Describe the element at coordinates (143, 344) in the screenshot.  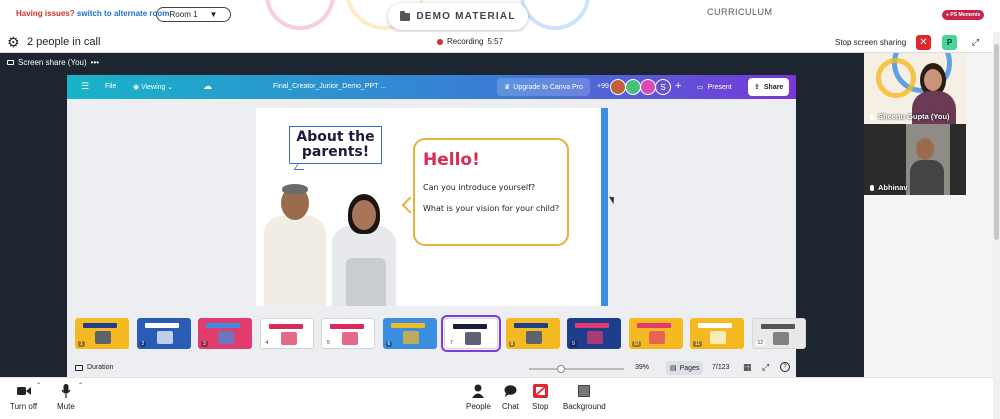
I see `thumbnail-number: 2` at that location.